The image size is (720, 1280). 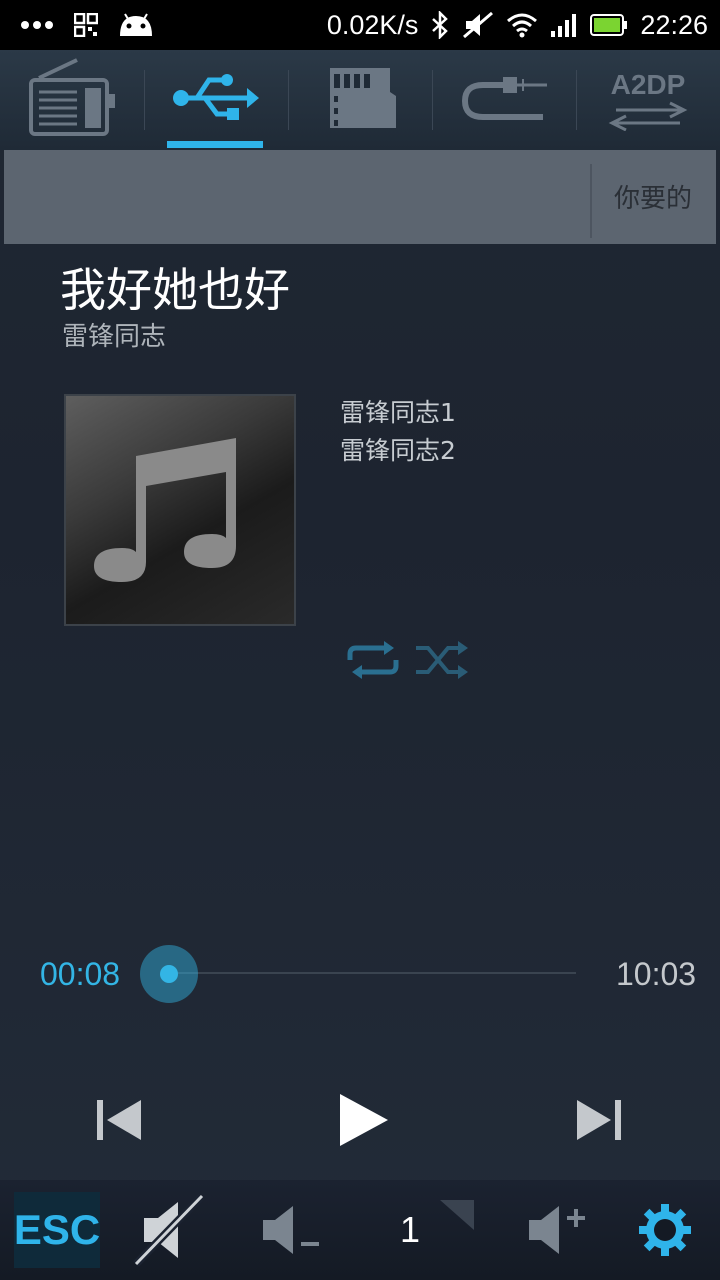 I want to click on search-strip: 你要的, so click(x=360, y=197).